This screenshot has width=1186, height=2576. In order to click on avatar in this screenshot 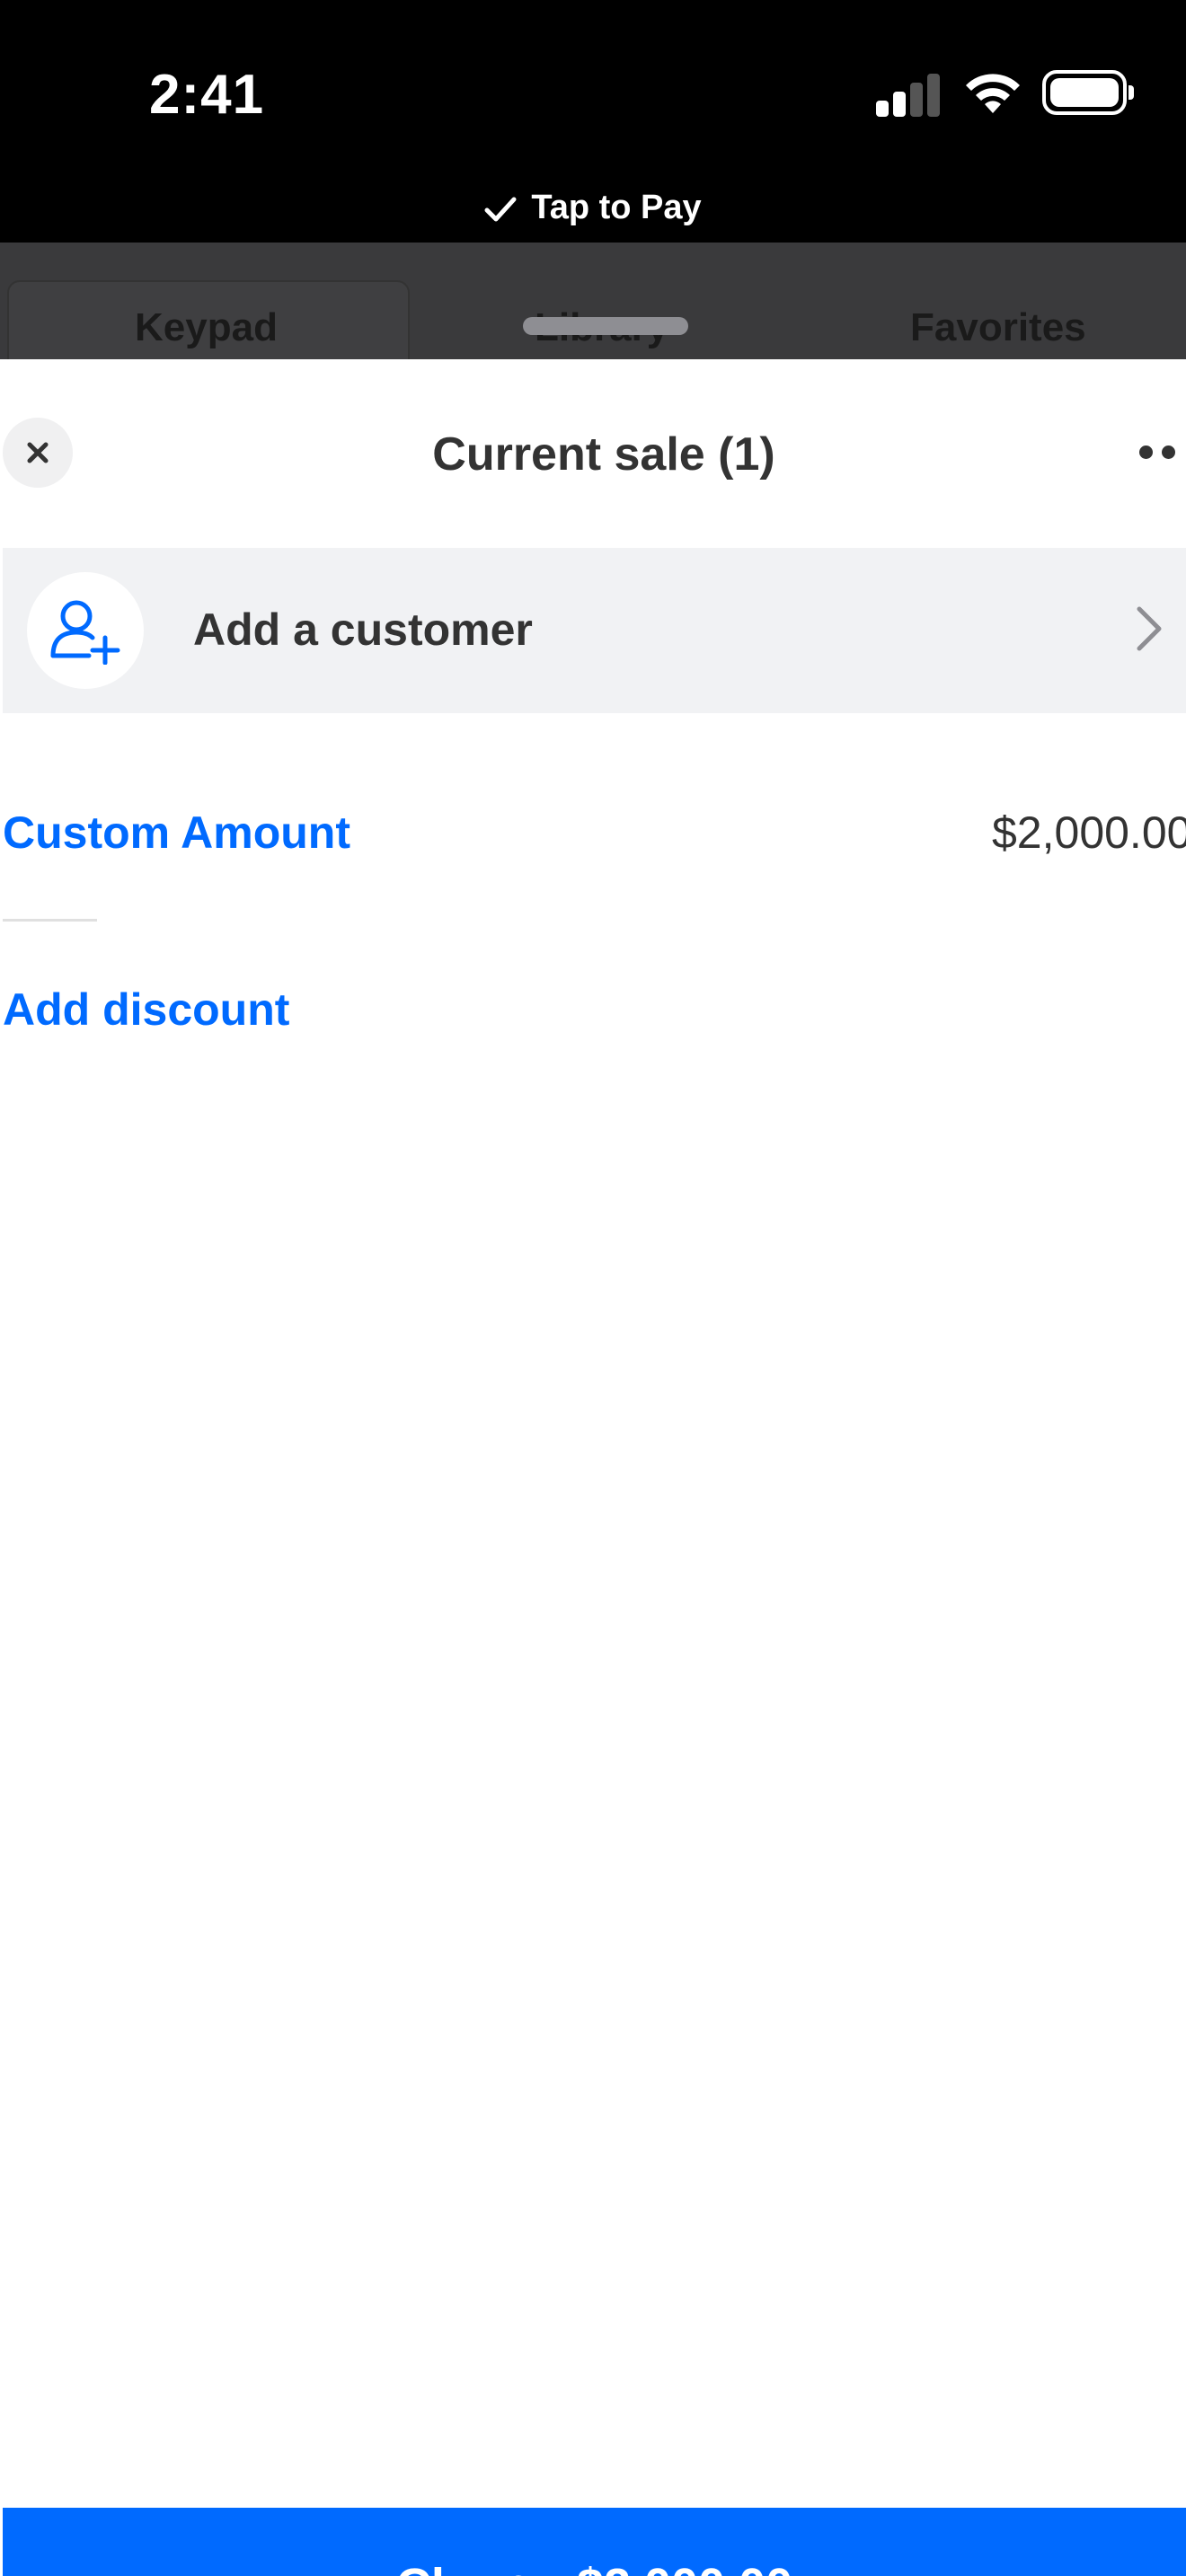, I will do `click(85, 630)`.